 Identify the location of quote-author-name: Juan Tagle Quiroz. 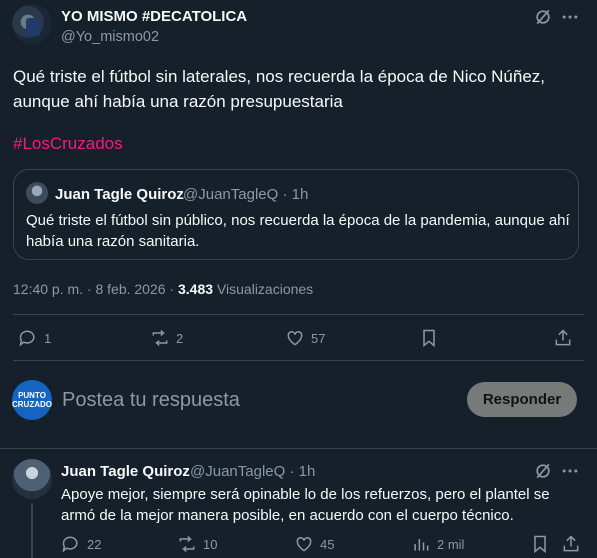
(119, 194).